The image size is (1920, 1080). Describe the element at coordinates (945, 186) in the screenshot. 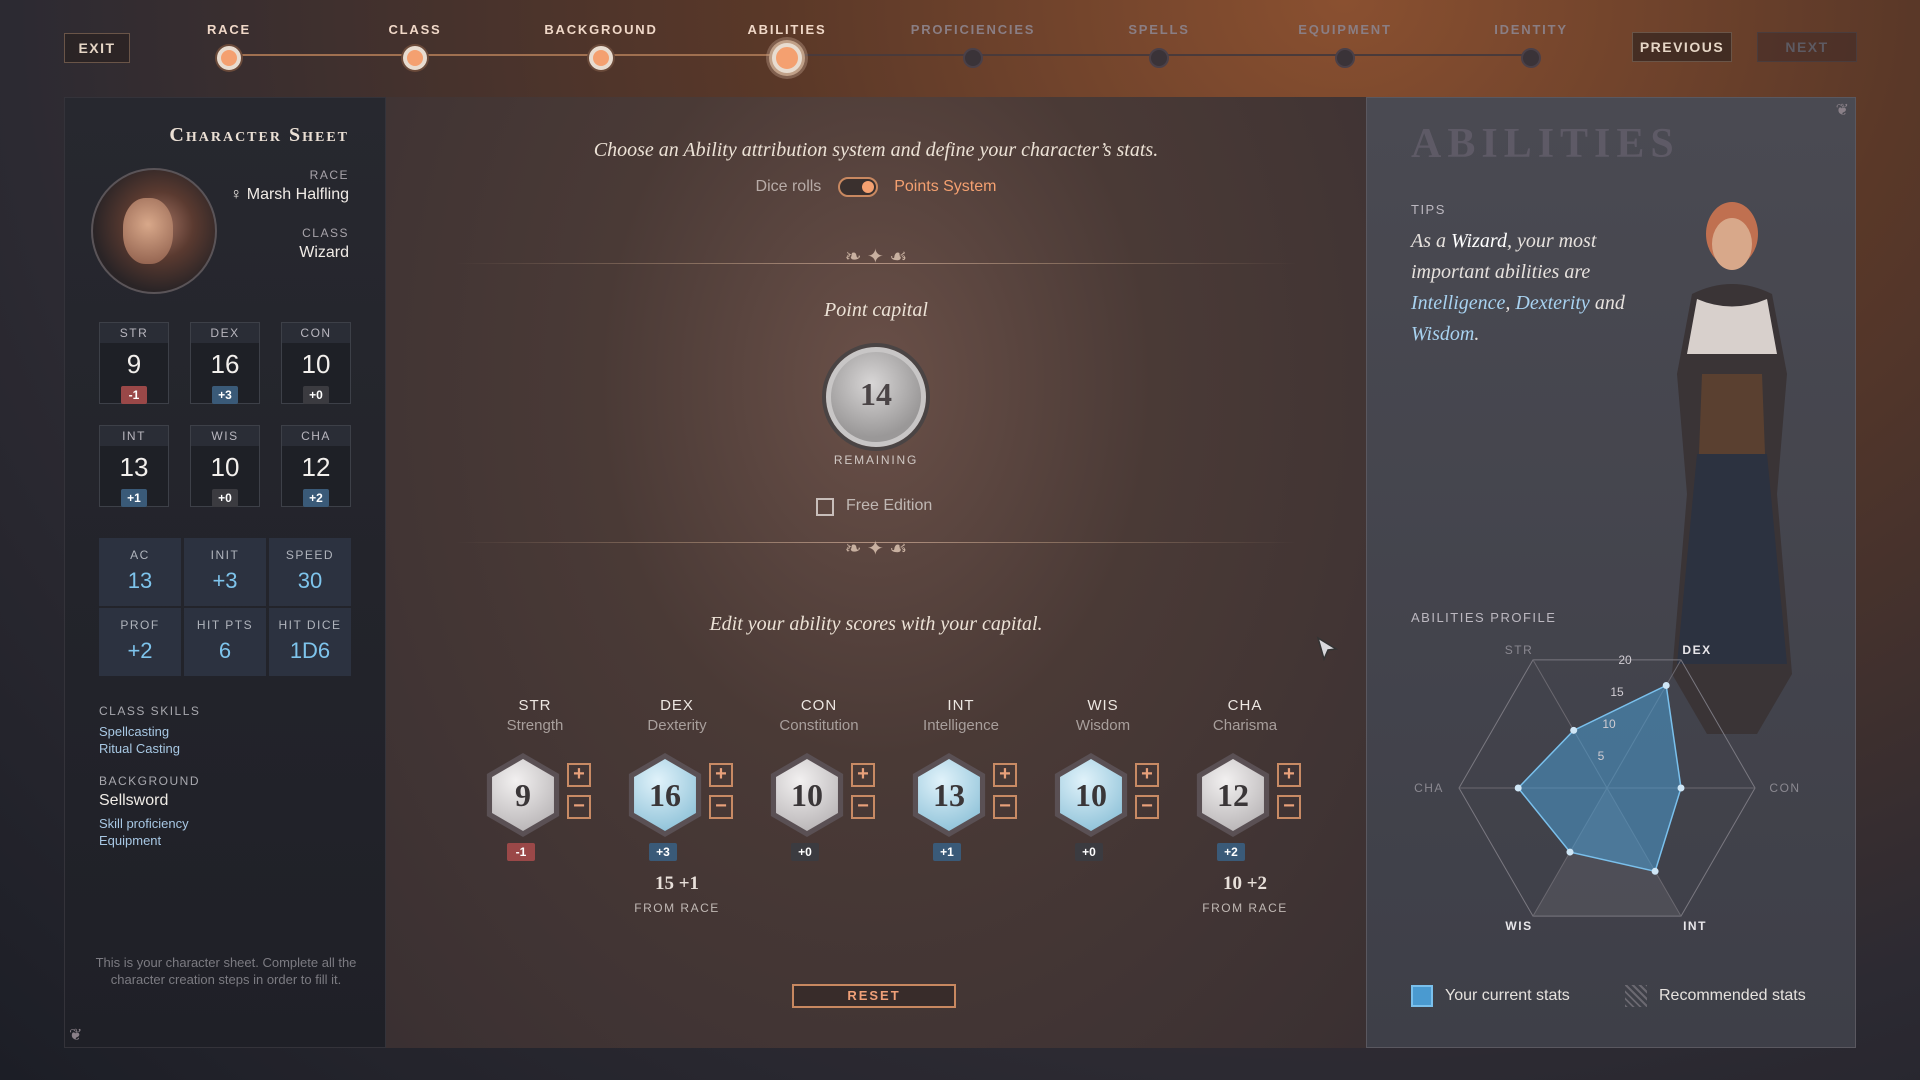

I see `points-system-label: Points System` at that location.